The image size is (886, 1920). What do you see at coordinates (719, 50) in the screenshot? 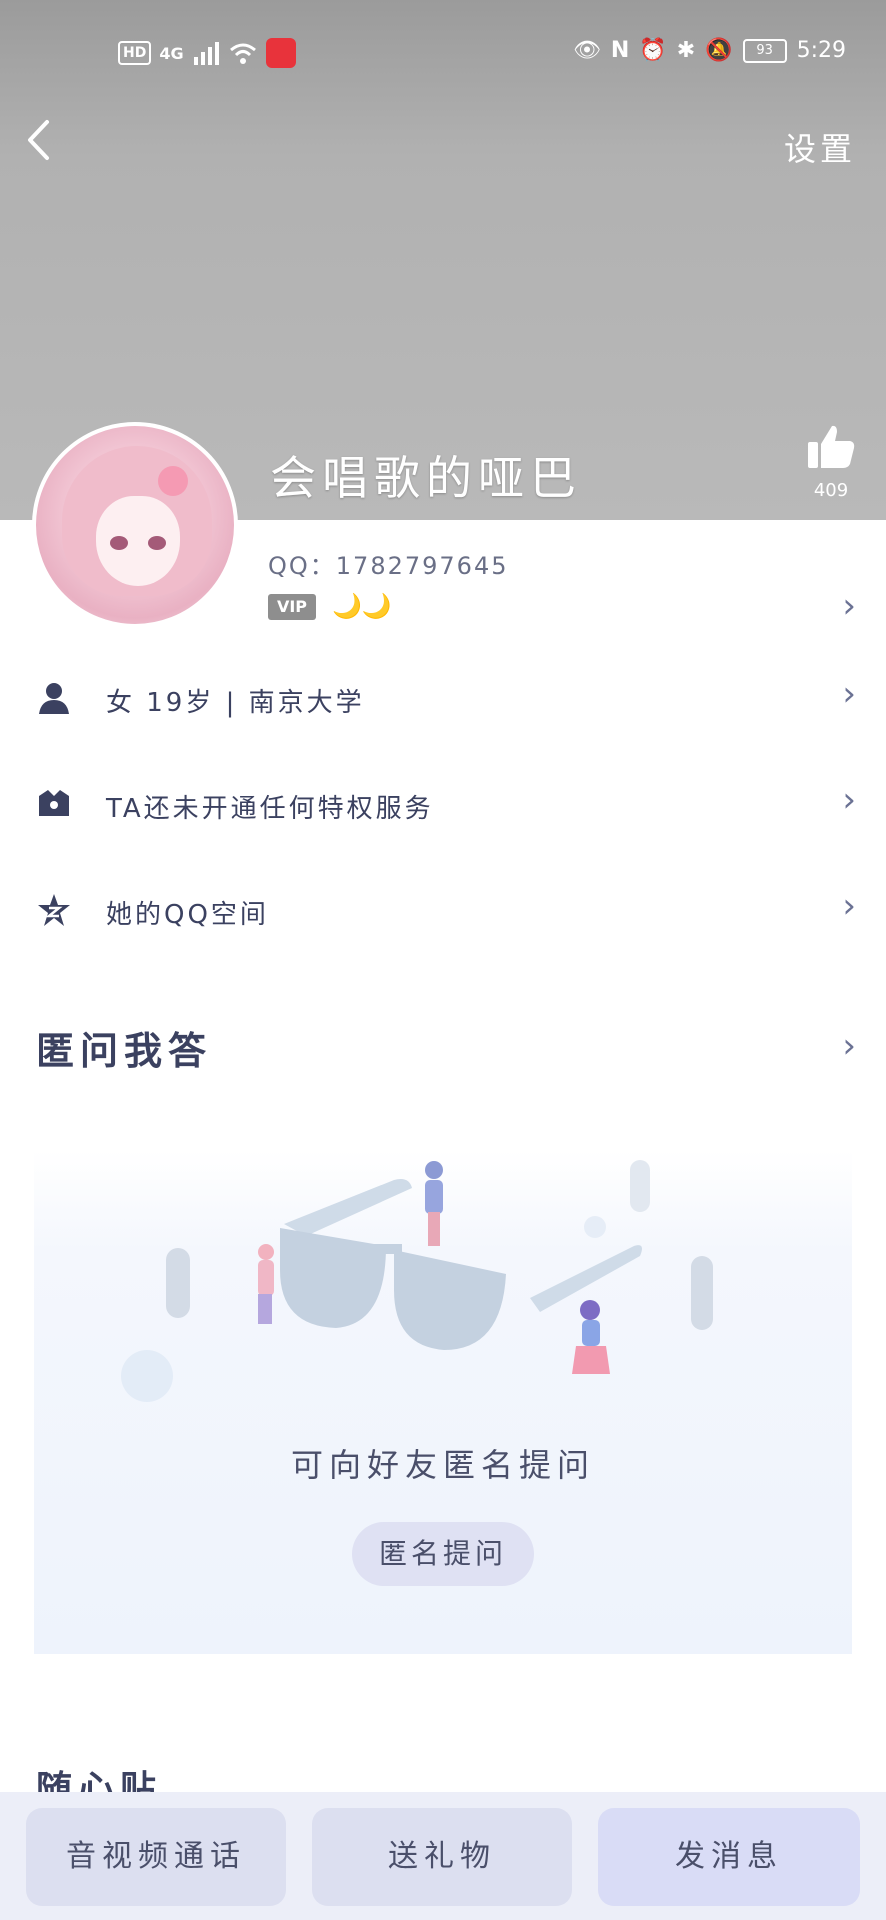
I see `mute-bell-icon: 🔕` at bounding box center [719, 50].